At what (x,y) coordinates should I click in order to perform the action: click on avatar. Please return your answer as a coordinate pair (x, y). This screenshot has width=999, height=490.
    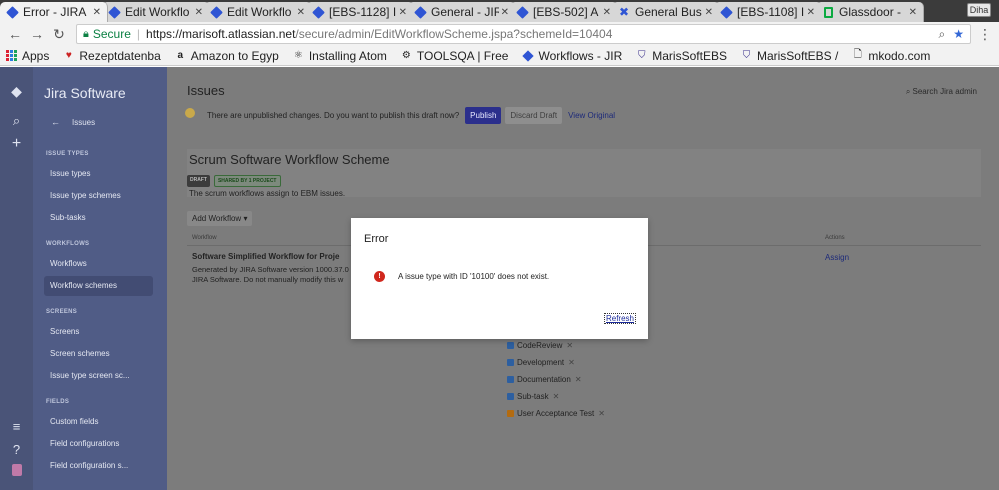
    Looking at the image, I should click on (16, 471).